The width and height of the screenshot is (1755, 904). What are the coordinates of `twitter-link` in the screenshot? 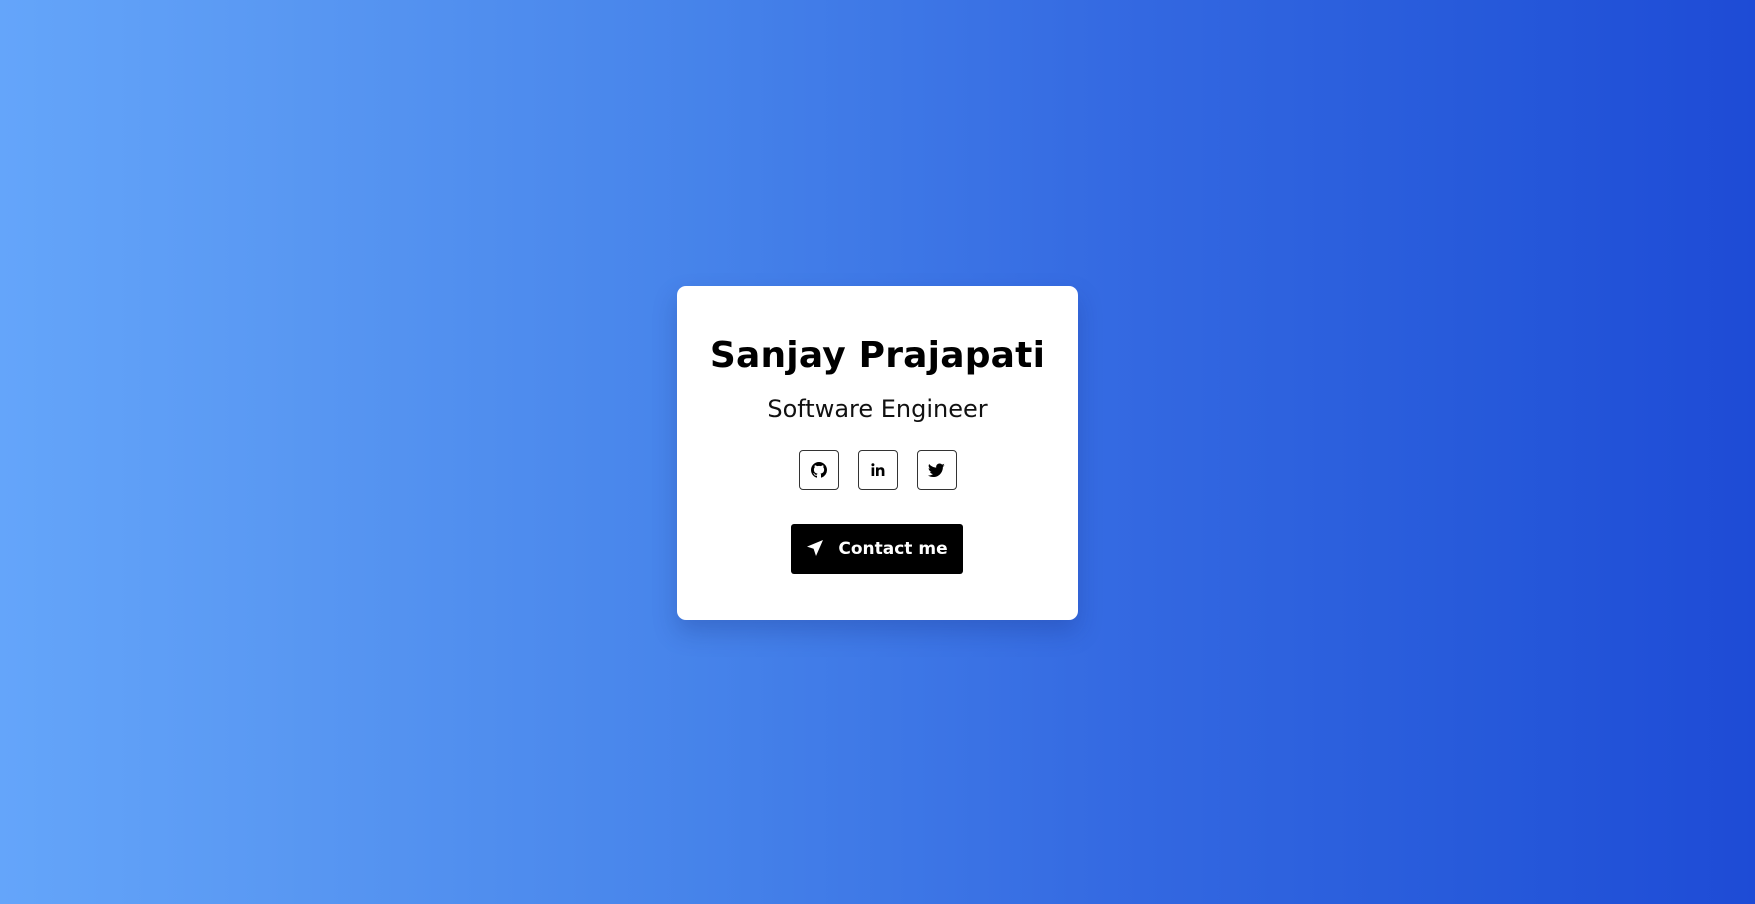 It's located at (936, 470).